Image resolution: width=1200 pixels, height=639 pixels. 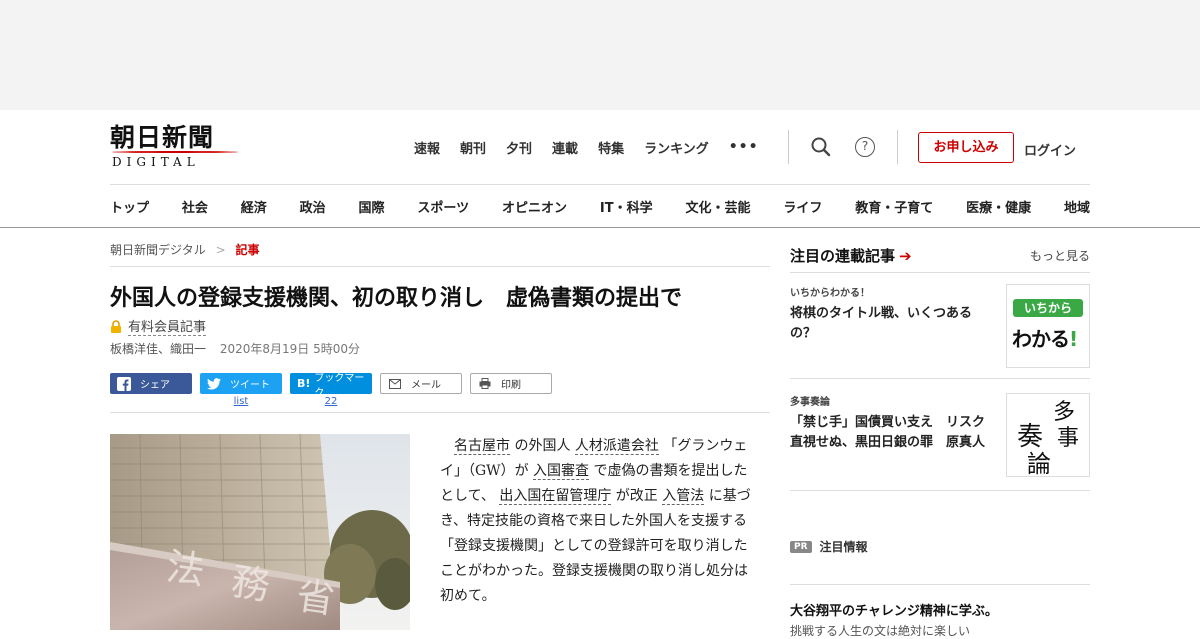 I want to click on featured-series-heading: 注目の連載記事 ➔, so click(x=851, y=255).